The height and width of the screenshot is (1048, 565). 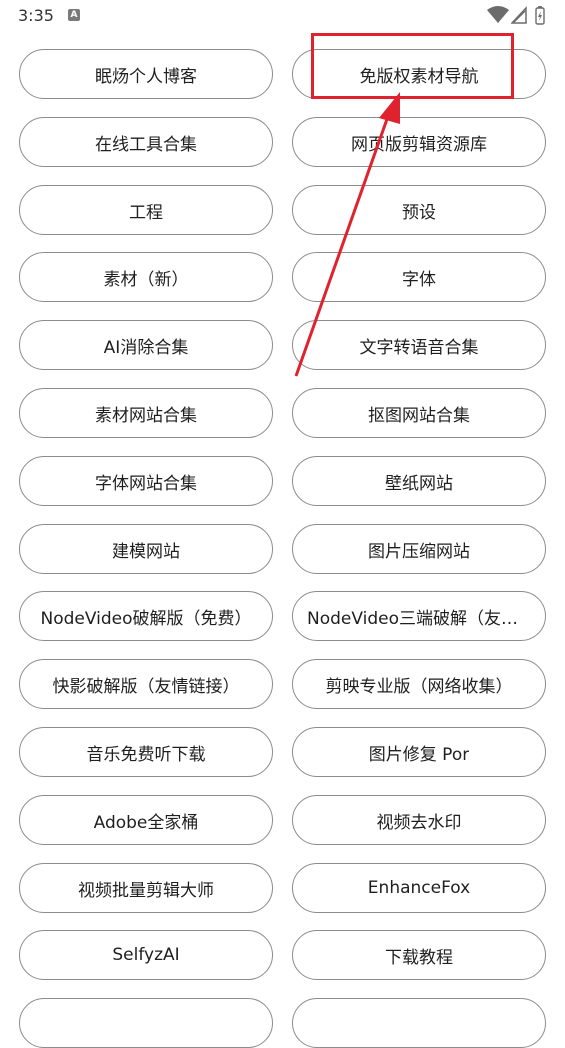 I want to click on link-button: 快影破解版（友情链接）, so click(x=146, y=684).